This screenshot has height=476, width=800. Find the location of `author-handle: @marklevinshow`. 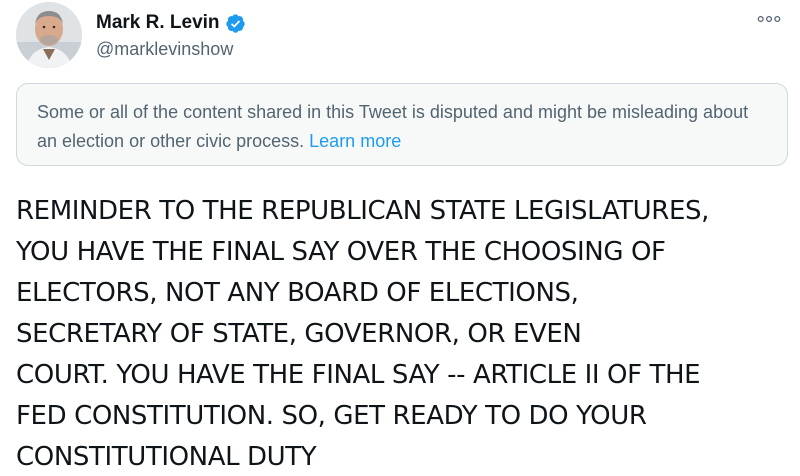

author-handle: @marklevinshow is located at coordinates (164, 49).